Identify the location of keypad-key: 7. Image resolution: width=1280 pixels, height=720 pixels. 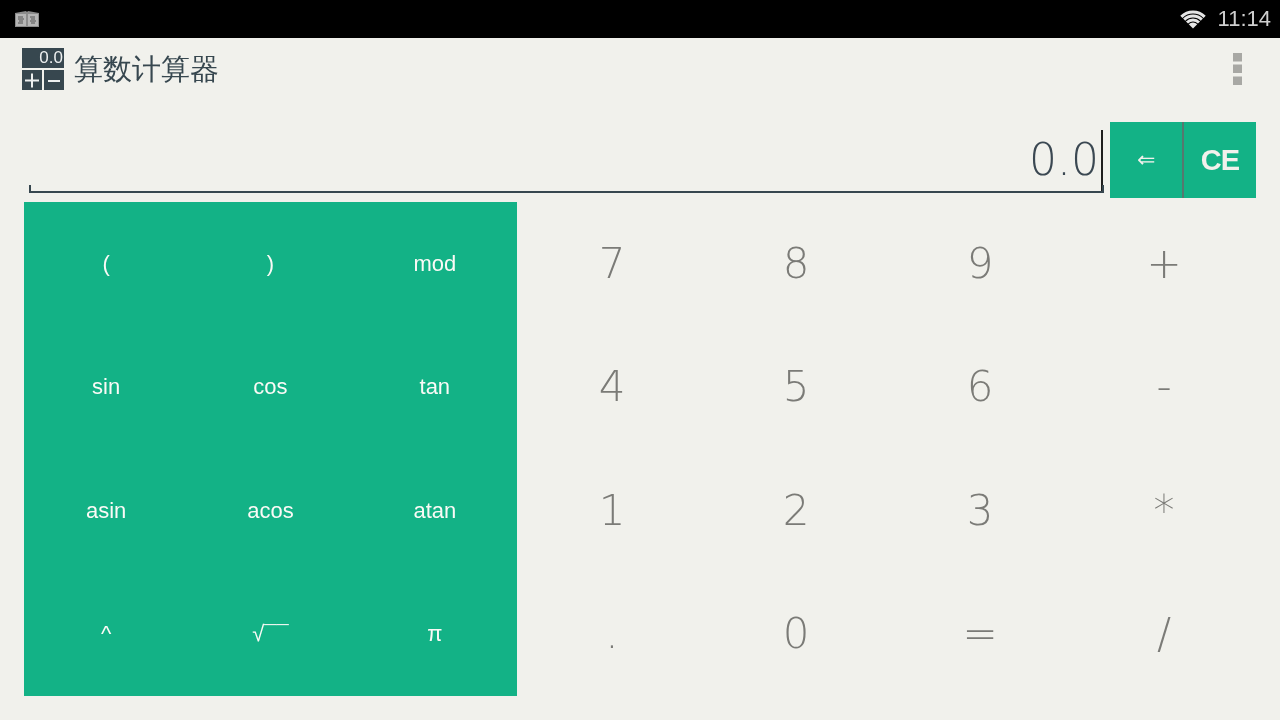
(612, 263).